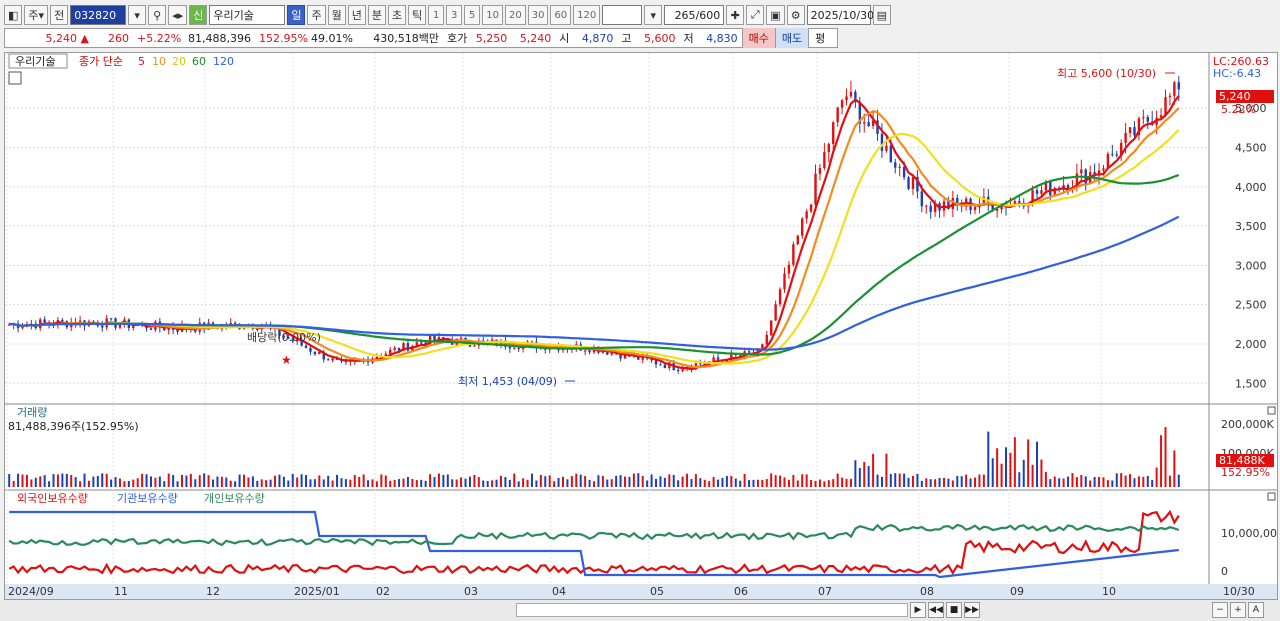 The width and height of the screenshot is (1280, 621). What do you see at coordinates (972, 610) in the screenshot?
I see `forward-icon: ▶▶` at bounding box center [972, 610].